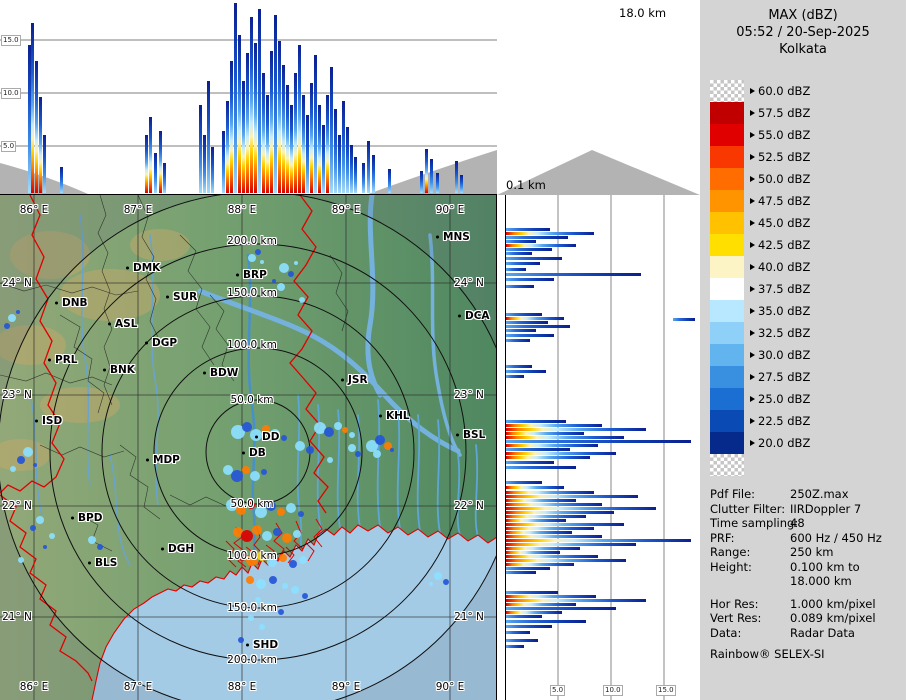  Describe the element at coordinates (805, 552) in the screenshot. I see `legend-info-row: Range: 250 km` at that location.